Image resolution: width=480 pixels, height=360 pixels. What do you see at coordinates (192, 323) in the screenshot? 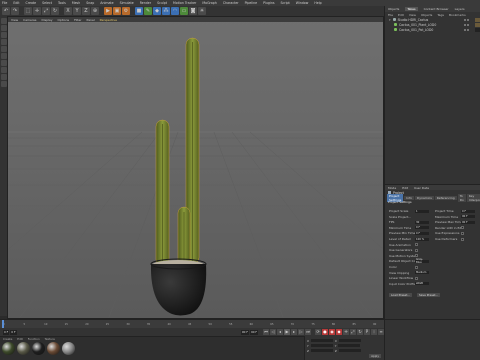
I see `timeline: 051015202530354045505560657075808590` at bounding box center [192, 323].